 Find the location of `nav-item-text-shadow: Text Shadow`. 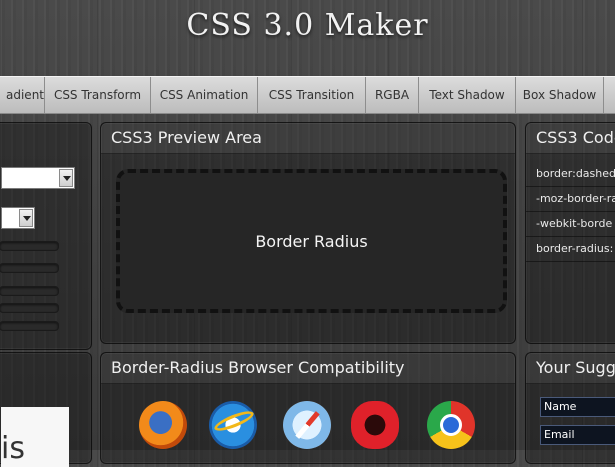

nav-item-text-shadow: Text Shadow is located at coordinates (467, 95).